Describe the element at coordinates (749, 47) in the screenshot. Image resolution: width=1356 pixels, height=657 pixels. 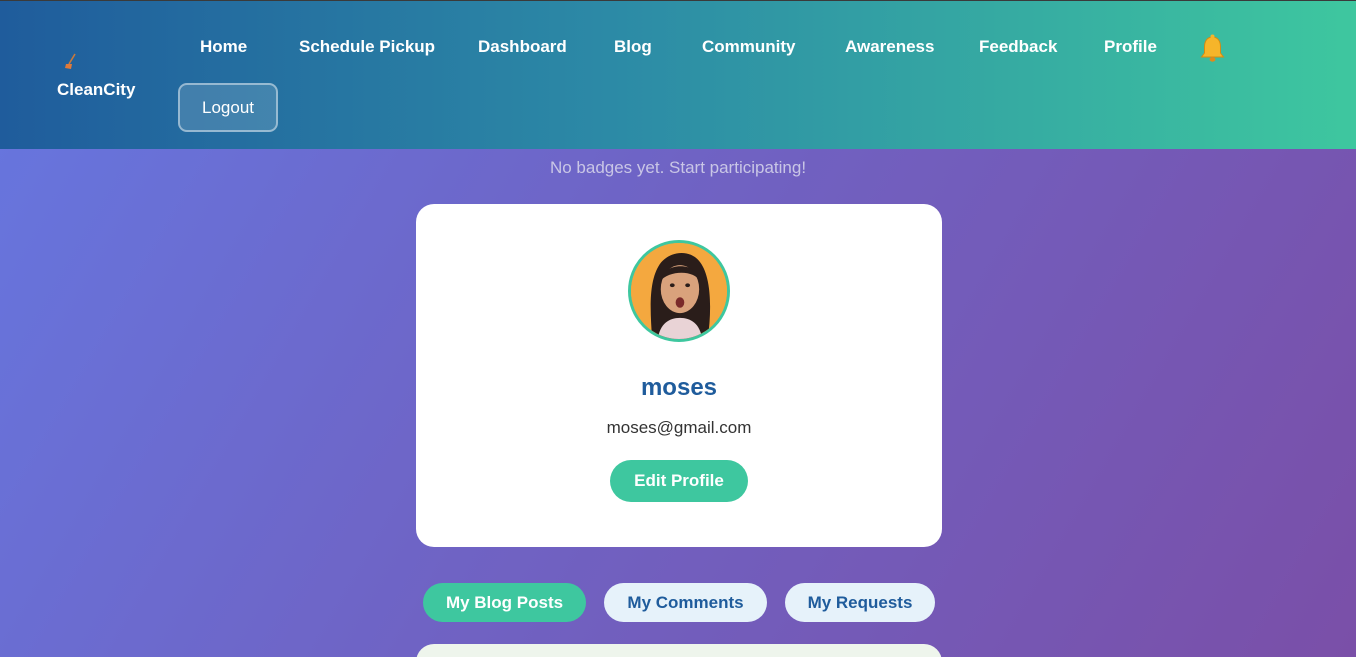
I see `nav-community: Community` at that location.